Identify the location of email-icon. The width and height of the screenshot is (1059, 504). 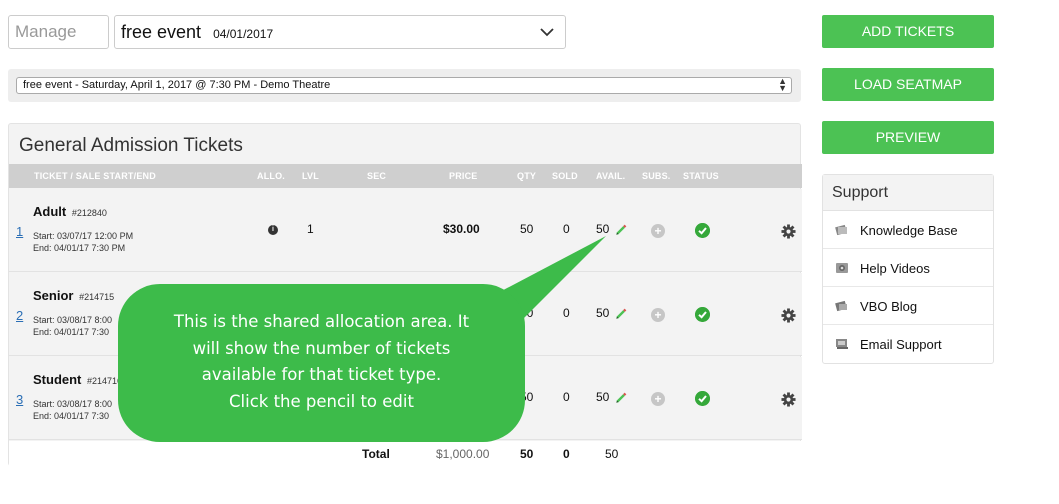
(842, 344).